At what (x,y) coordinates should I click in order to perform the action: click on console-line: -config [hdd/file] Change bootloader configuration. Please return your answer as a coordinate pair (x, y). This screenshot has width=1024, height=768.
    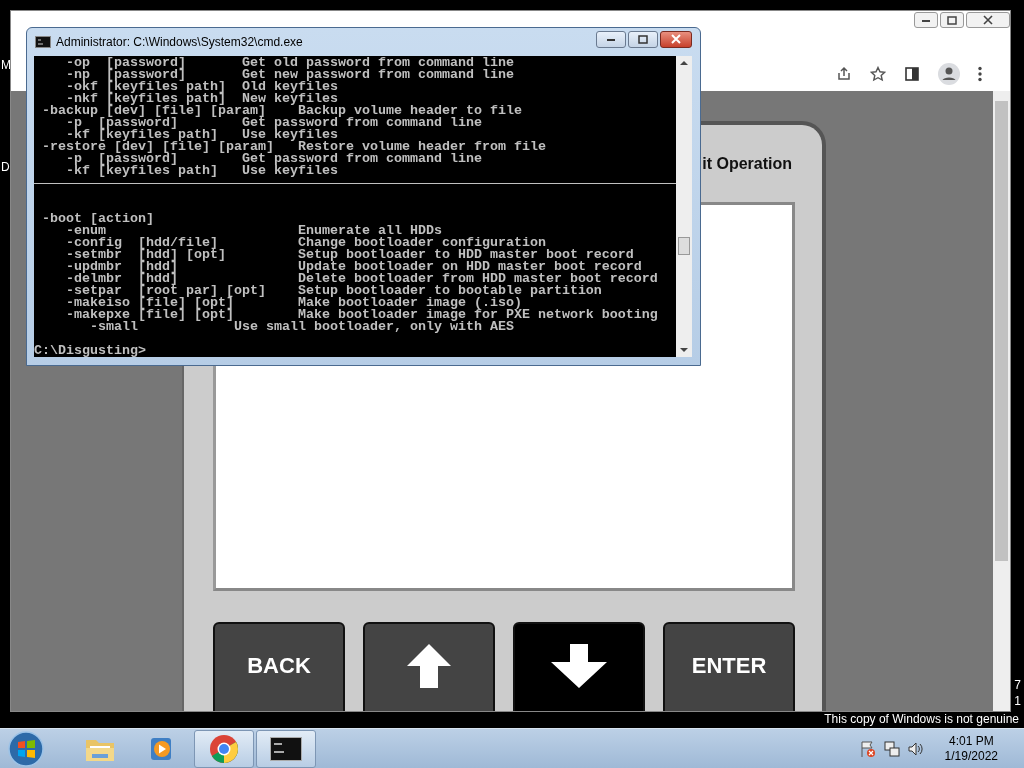
    Looking at the image, I should click on (306, 243).